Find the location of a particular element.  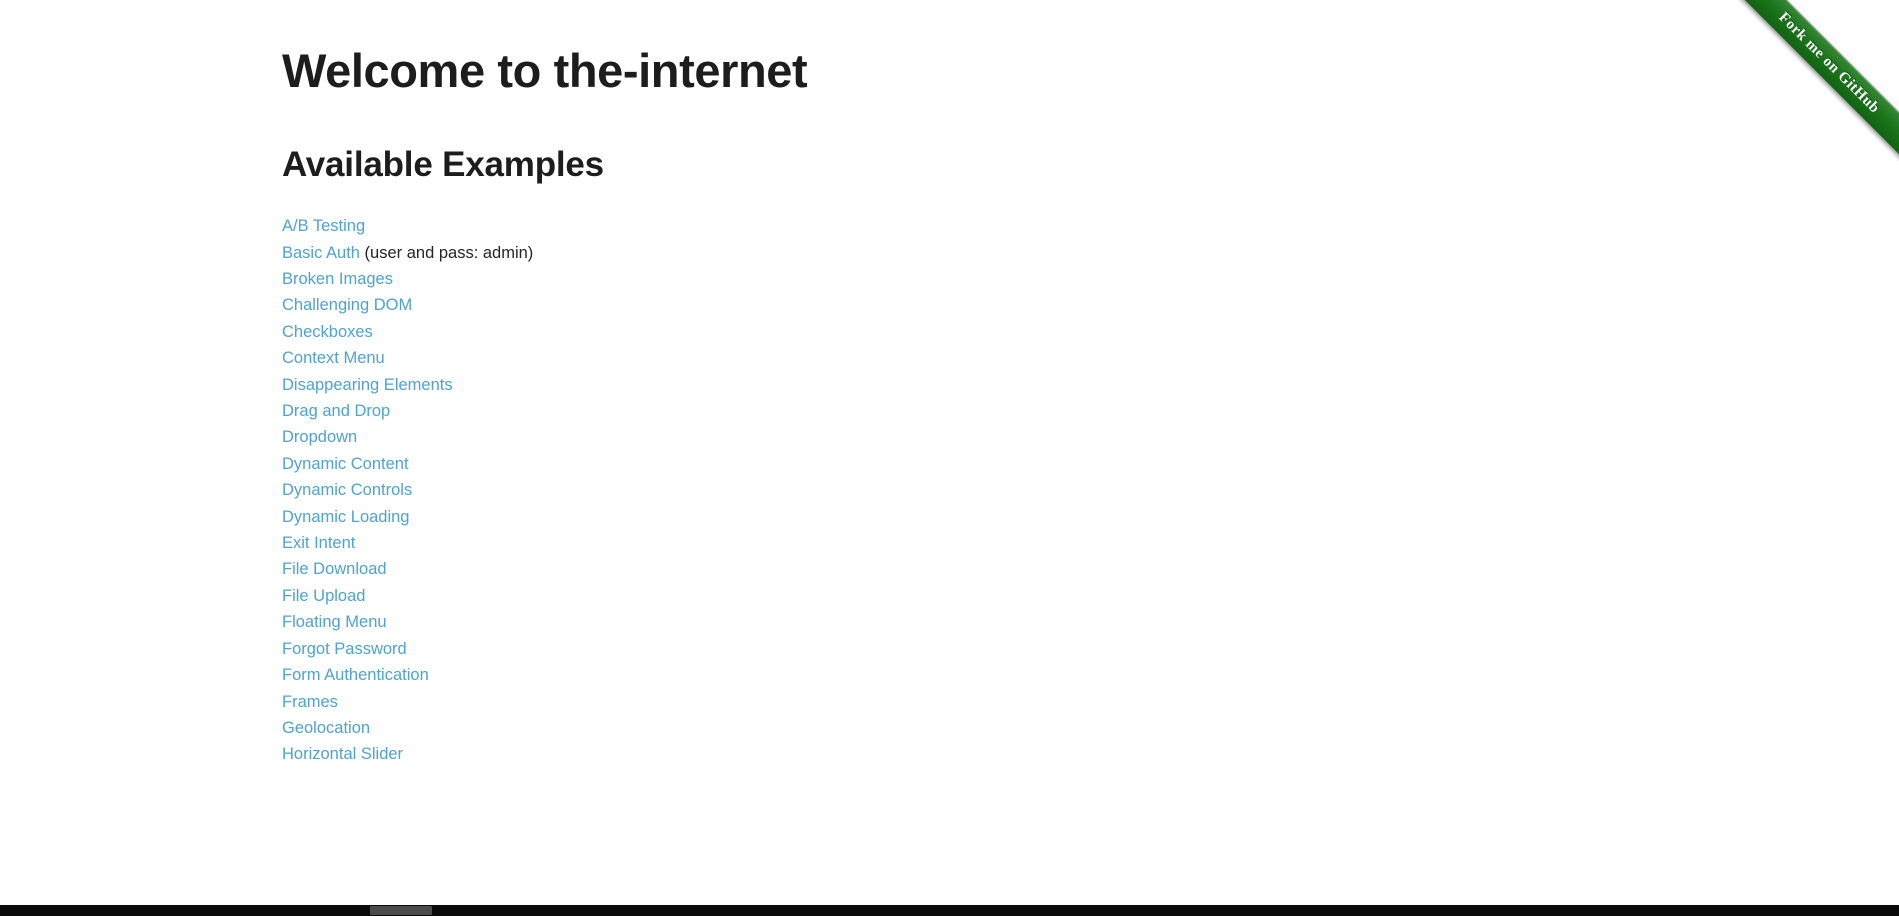

example-link-context-menu: Context Menu is located at coordinates (333, 358).